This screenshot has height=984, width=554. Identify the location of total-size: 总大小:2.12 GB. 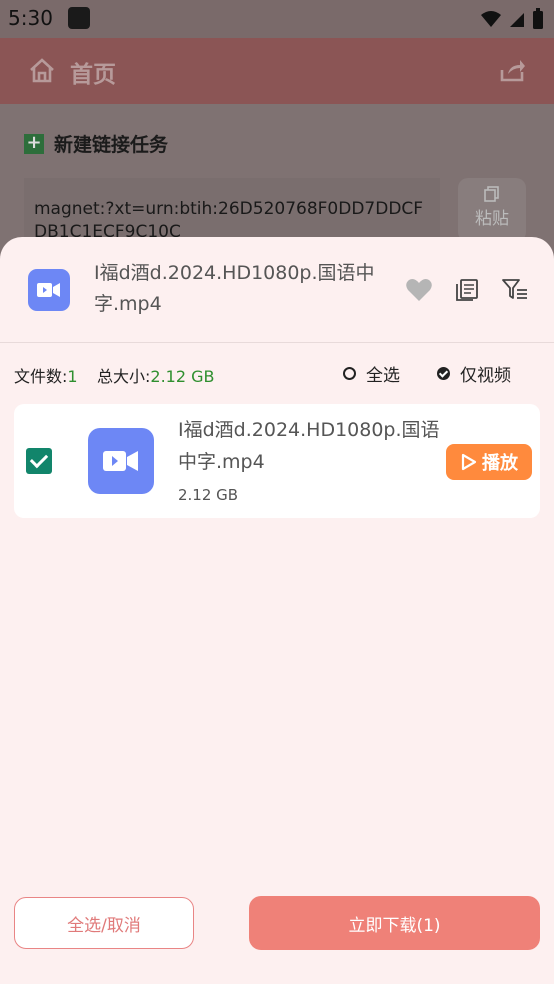
(156, 376).